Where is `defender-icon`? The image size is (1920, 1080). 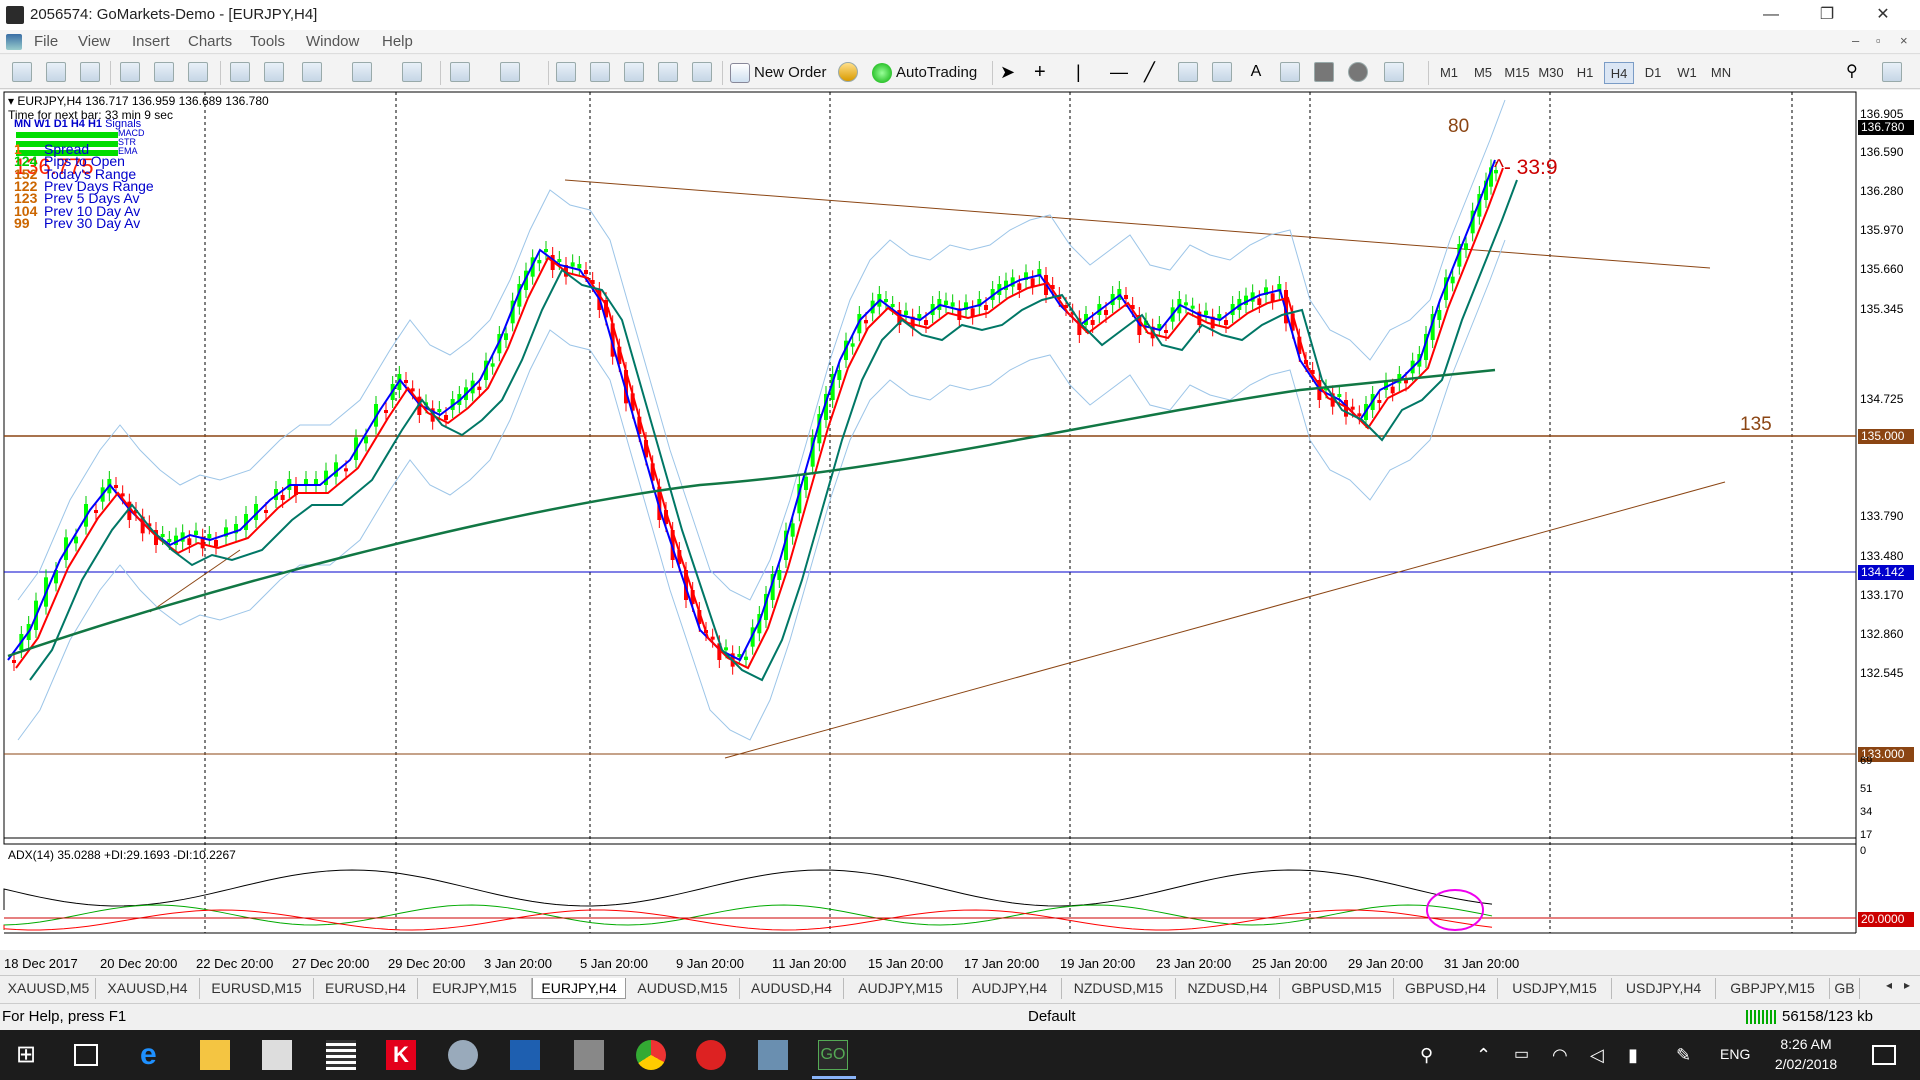 defender-icon is located at coordinates (525, 1055).